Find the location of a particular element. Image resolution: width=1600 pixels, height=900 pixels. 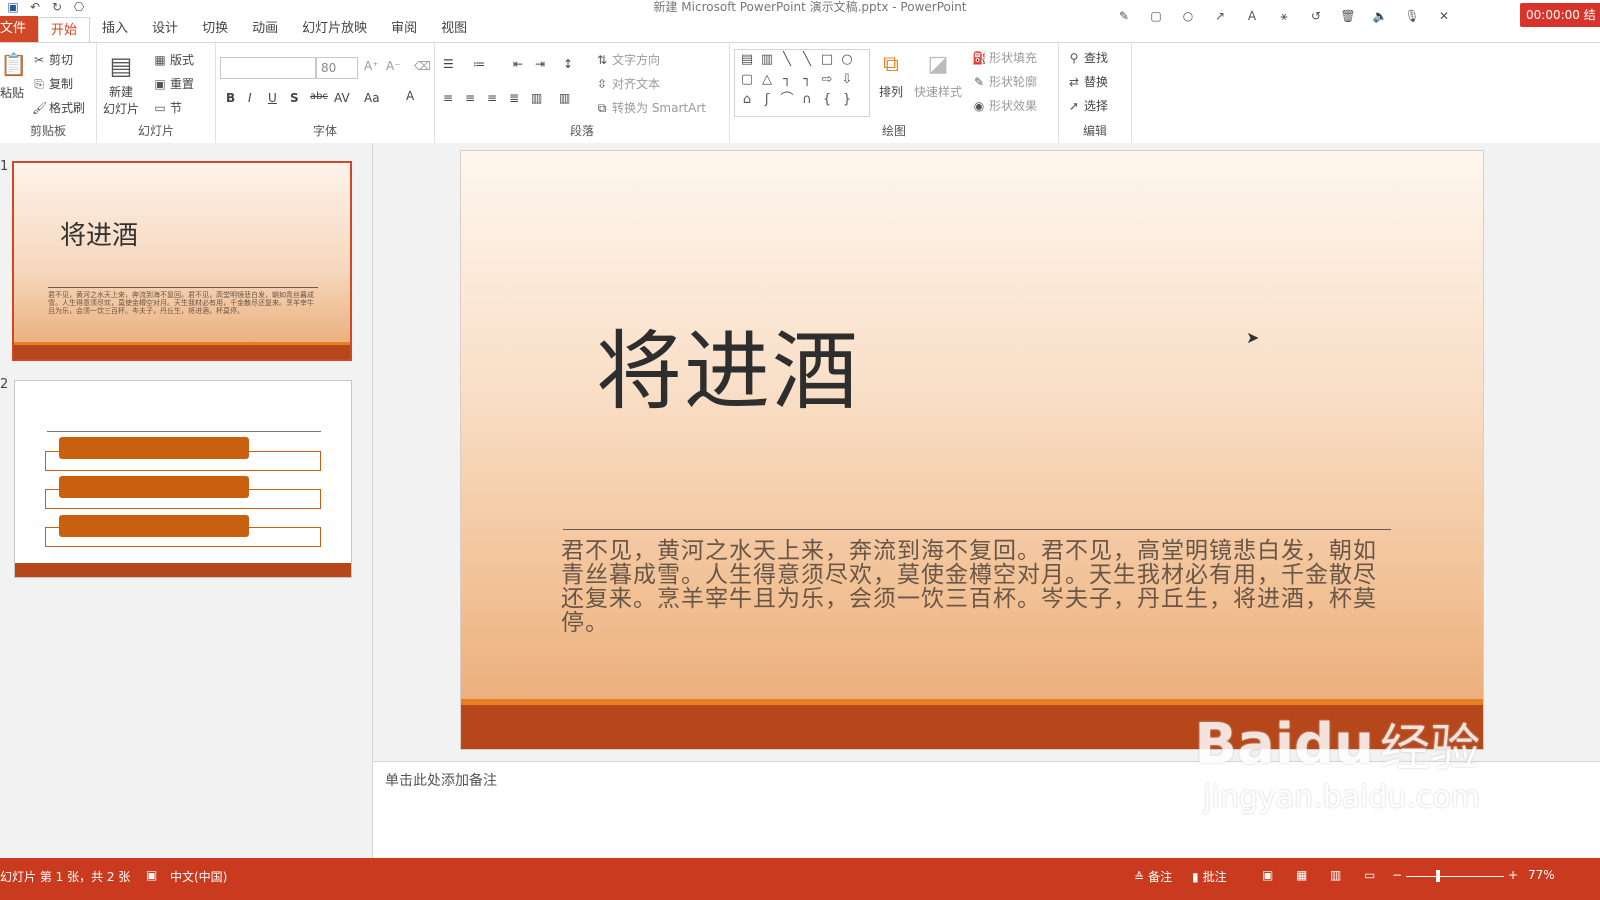

arrange-button: ⧉ 排列 is located at coordinates (891, 75).